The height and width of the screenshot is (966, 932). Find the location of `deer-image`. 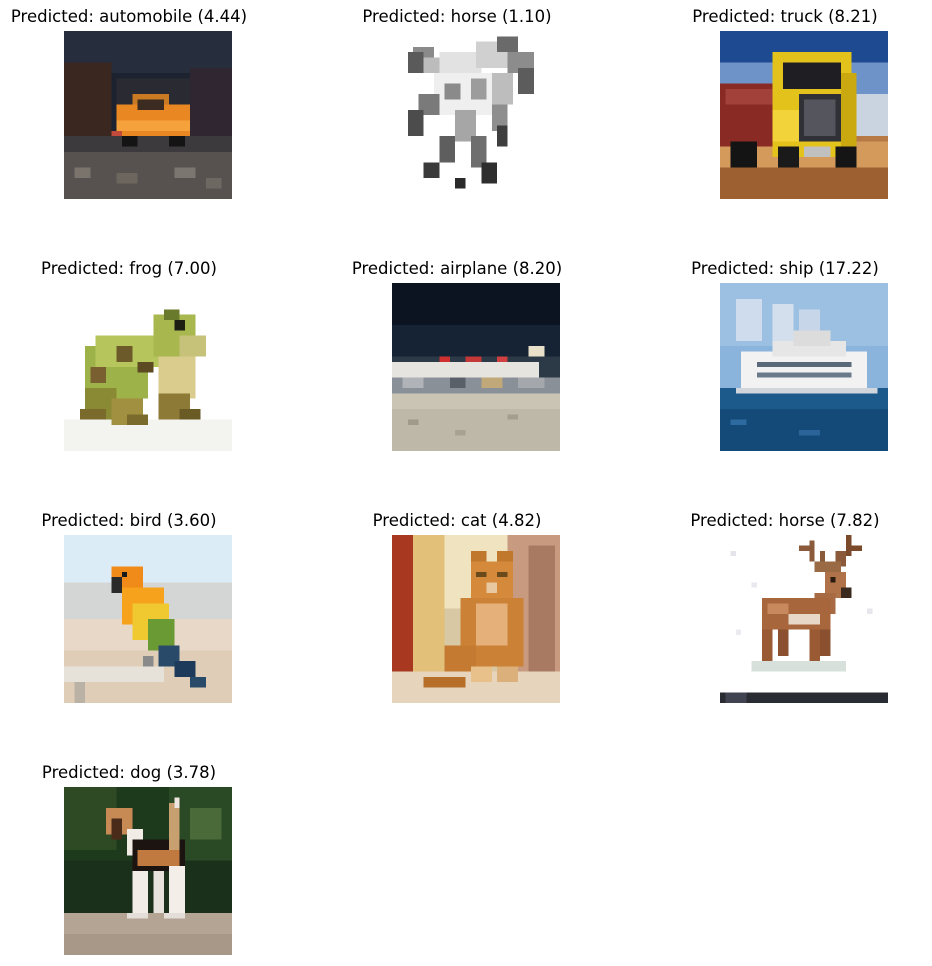

deer-image is located at coordinates (804, 619).